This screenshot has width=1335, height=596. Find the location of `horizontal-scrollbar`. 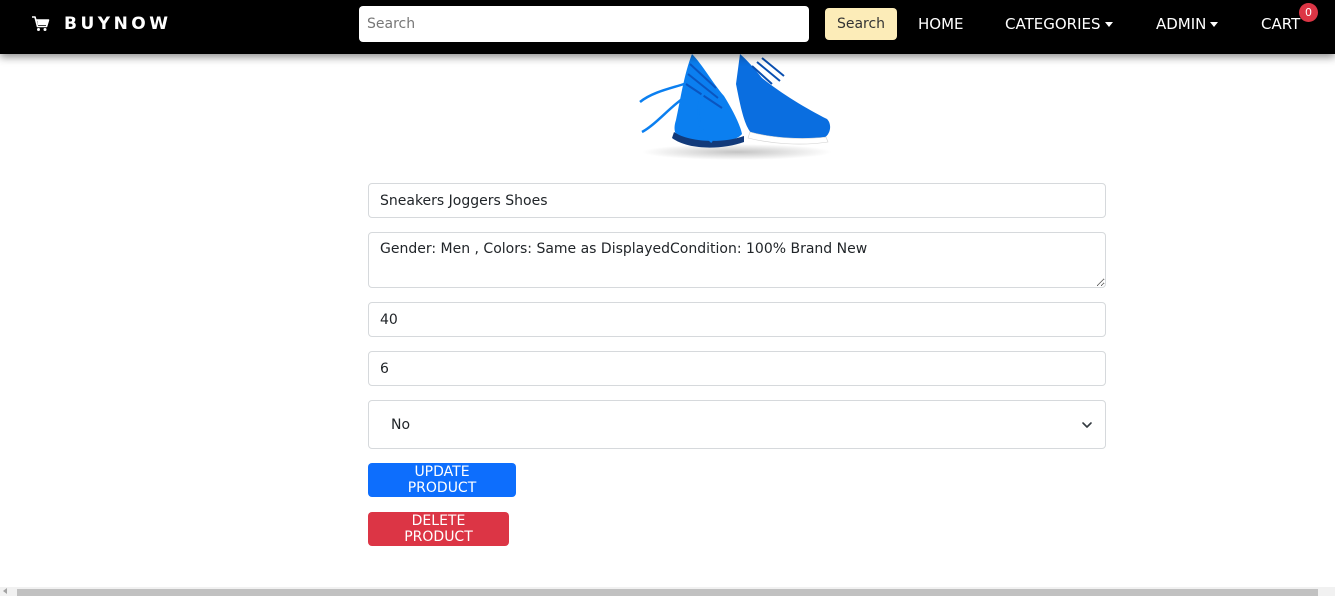

horizontal-scrollbar is located at coordinates (667, 591).